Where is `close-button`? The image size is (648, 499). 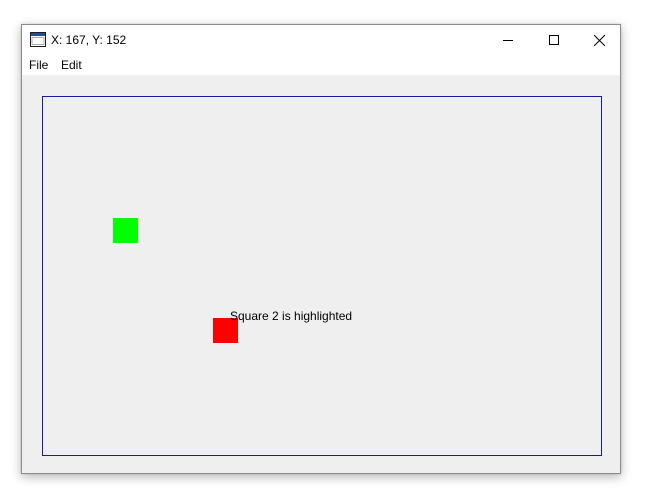
close-button is located at coordinates (599, 40).